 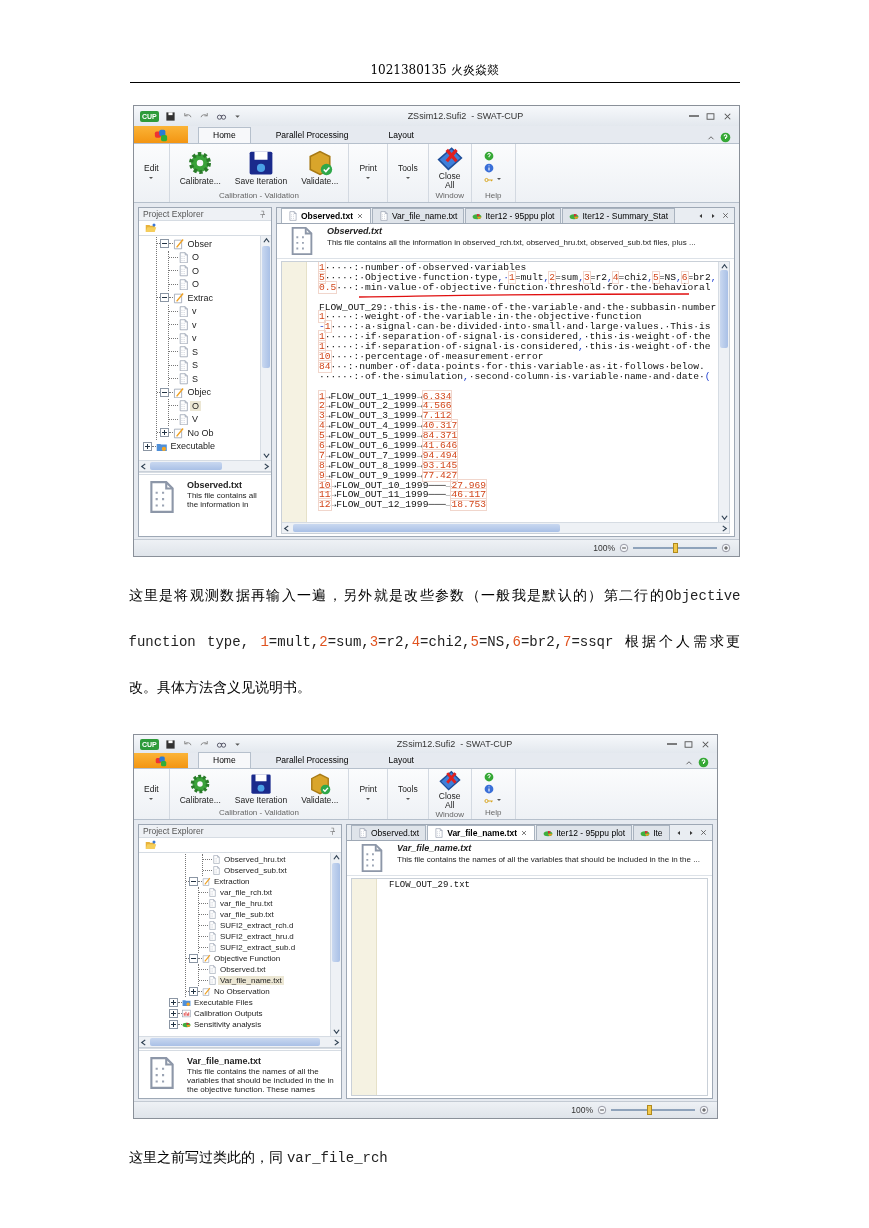 I want to click on tree-item: Extraction, so click(x=232, y=881).